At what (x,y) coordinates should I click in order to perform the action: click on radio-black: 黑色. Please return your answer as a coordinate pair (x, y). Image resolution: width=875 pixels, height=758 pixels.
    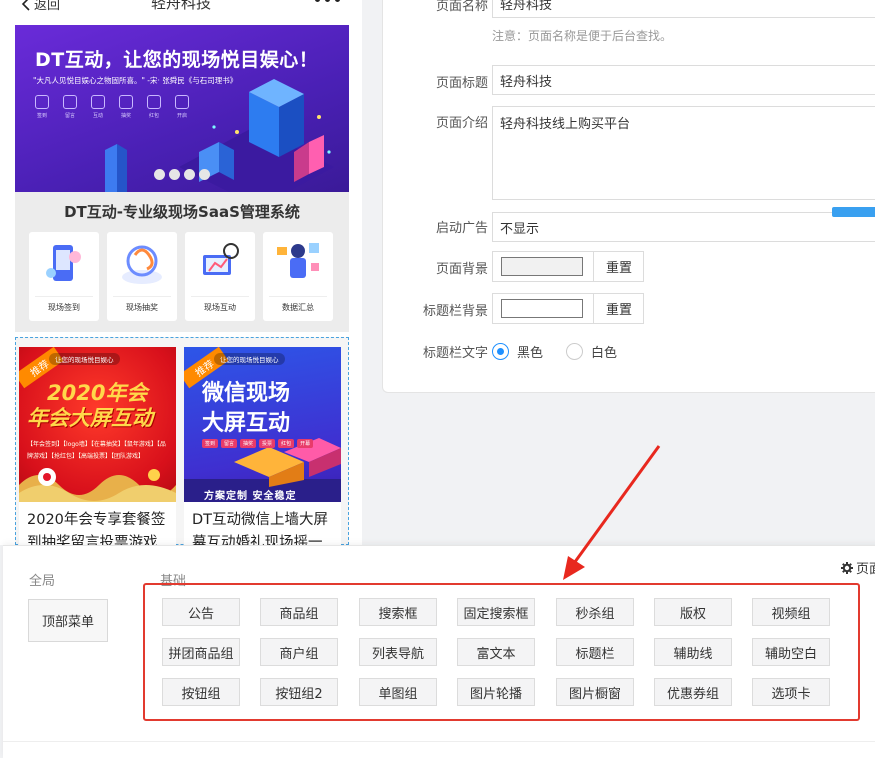
    Looking at the image, I should click on (517, 351).